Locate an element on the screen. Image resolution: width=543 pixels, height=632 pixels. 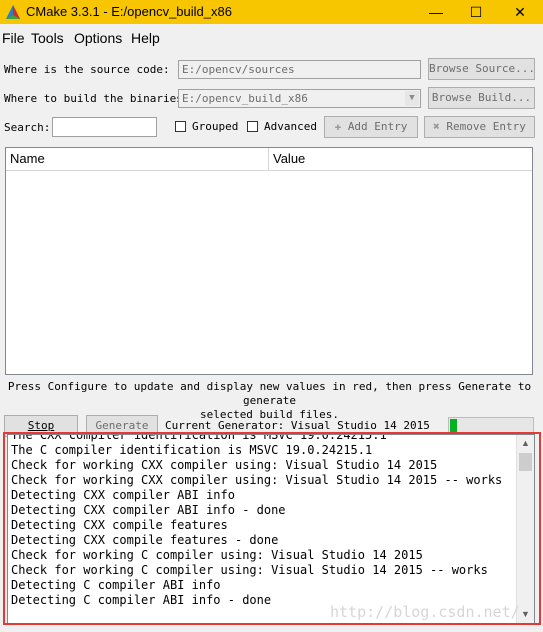
chevron-down-icon: ▼ is located at coordinates (412, 98).